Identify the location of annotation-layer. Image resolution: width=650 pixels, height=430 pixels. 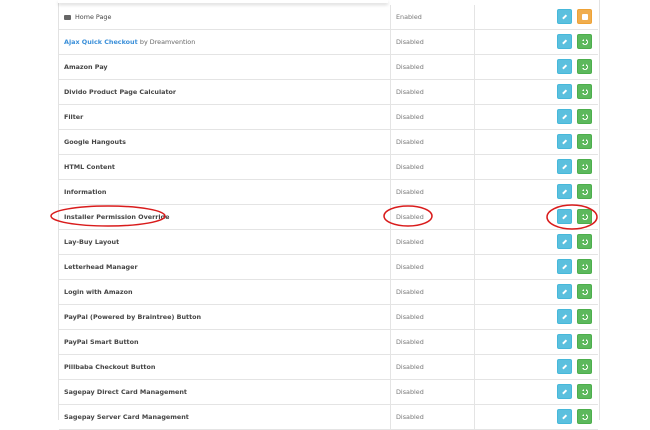
(324, 217).